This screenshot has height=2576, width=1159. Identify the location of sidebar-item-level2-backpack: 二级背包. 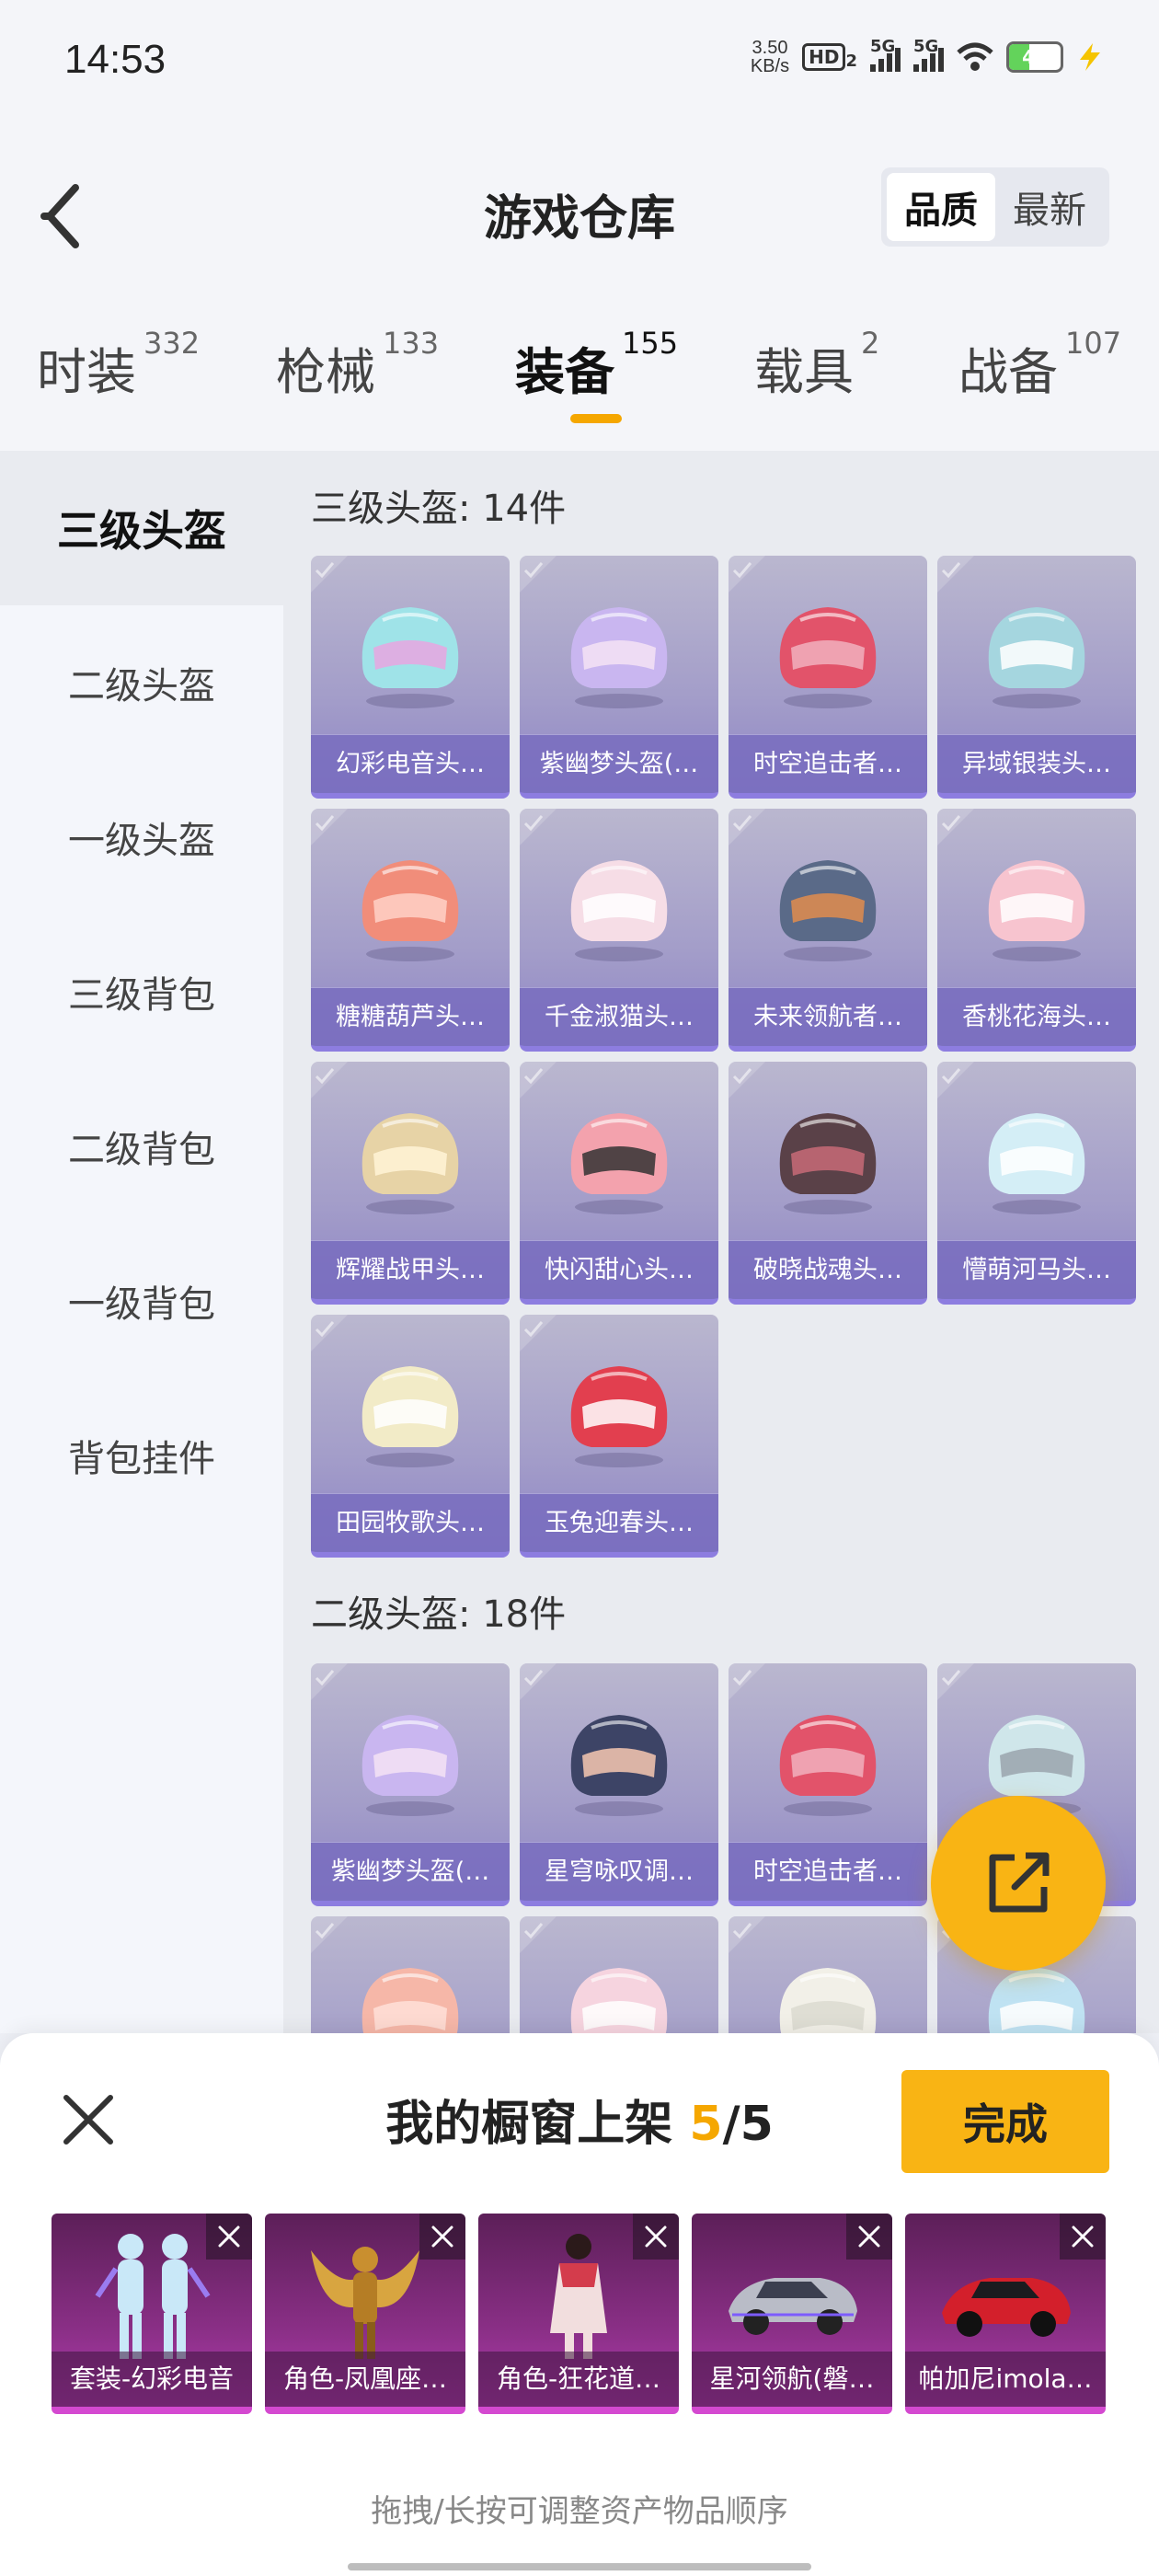
(141, 1146).